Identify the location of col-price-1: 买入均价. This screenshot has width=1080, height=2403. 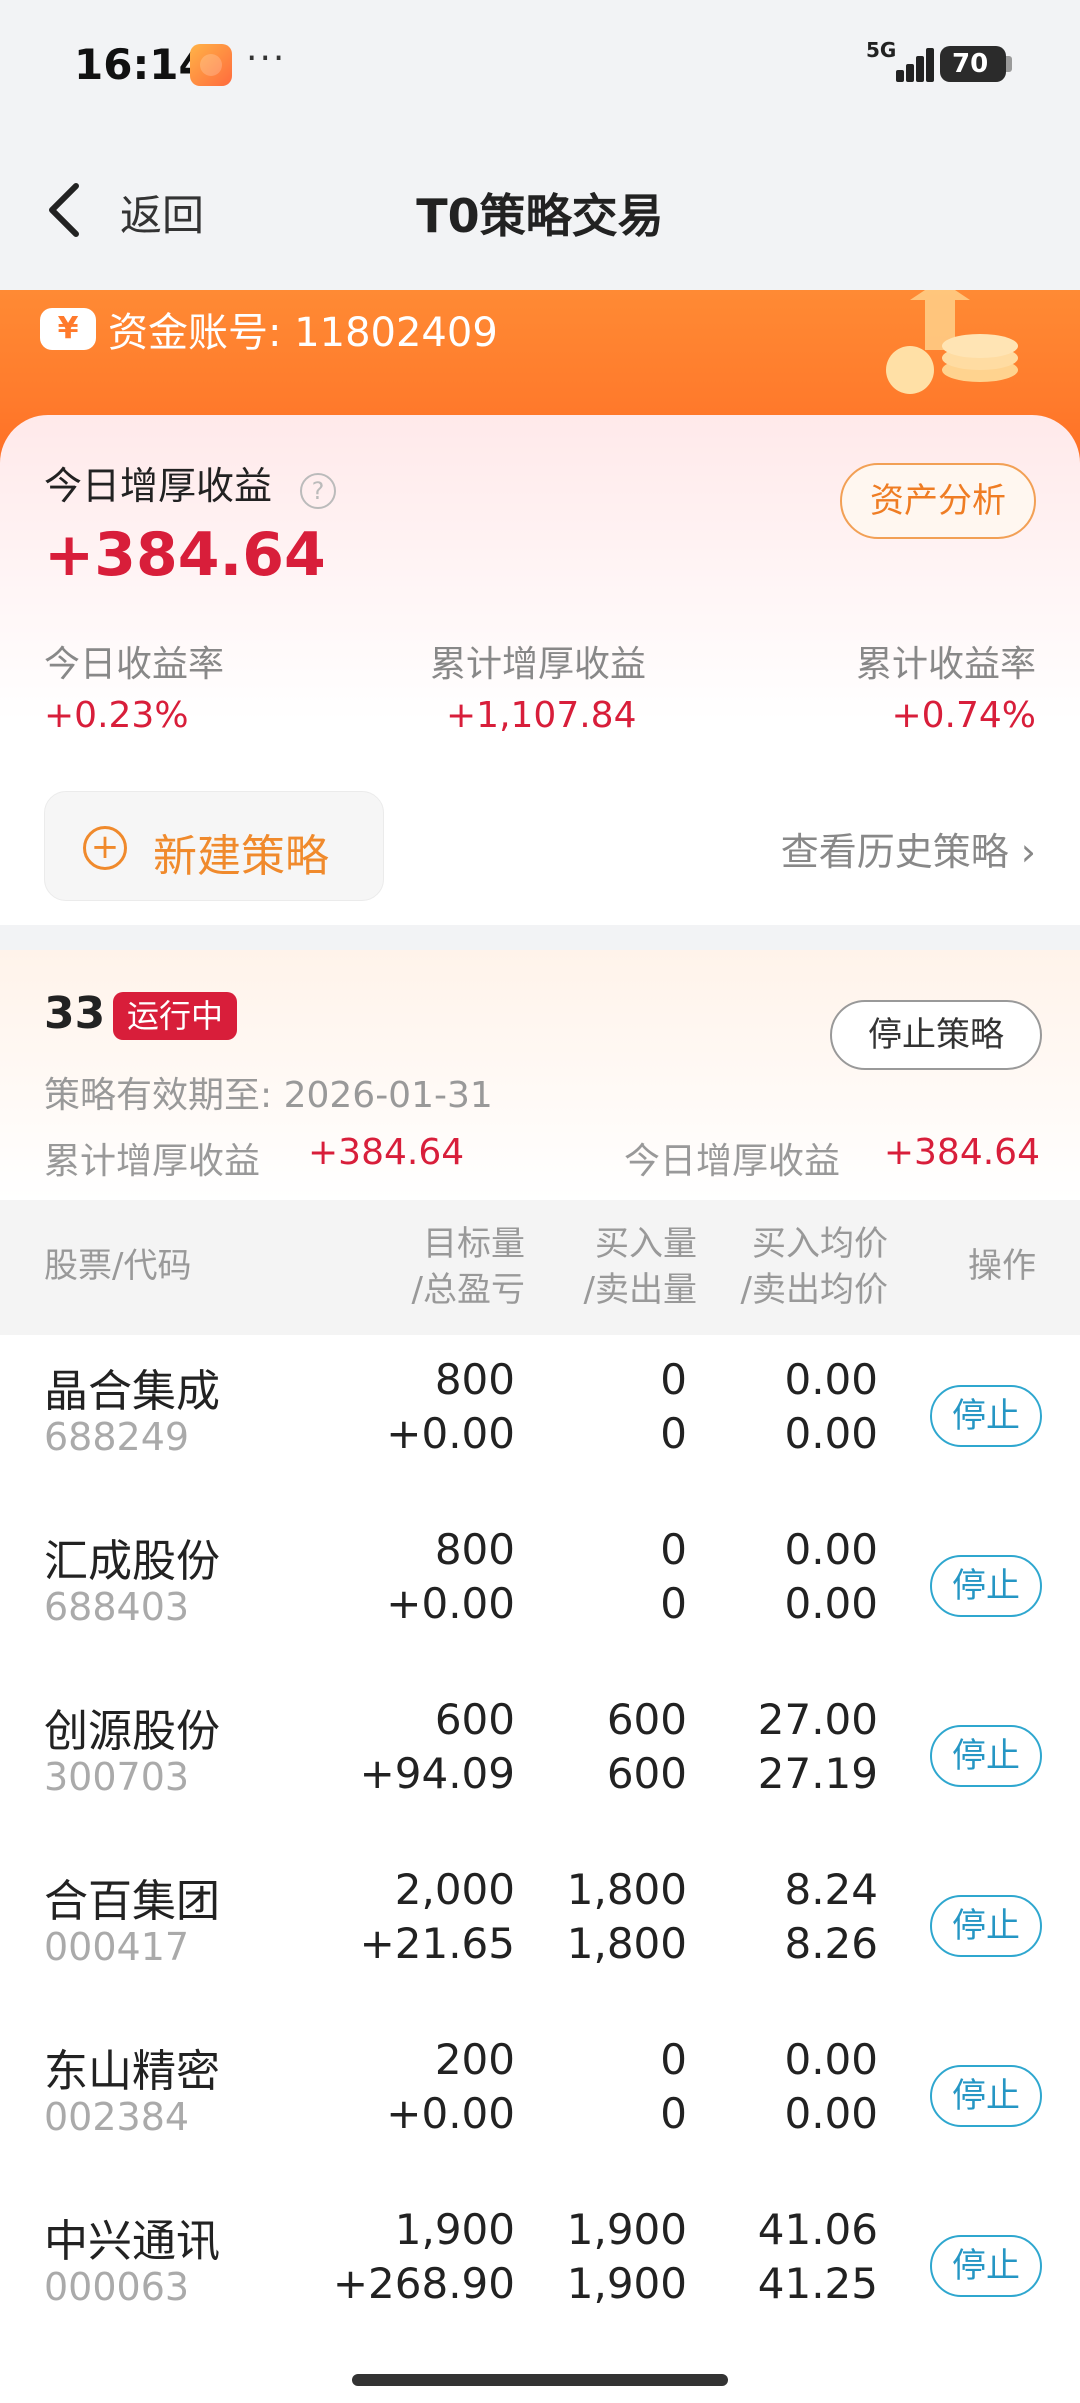
(820, 1244).